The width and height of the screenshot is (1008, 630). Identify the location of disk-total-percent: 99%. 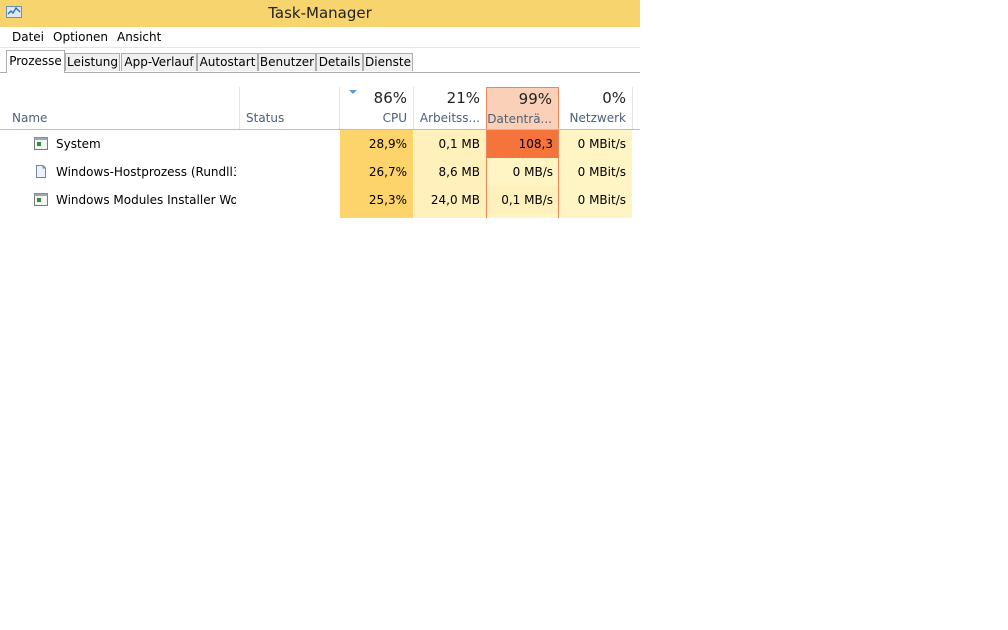
(535, 99).